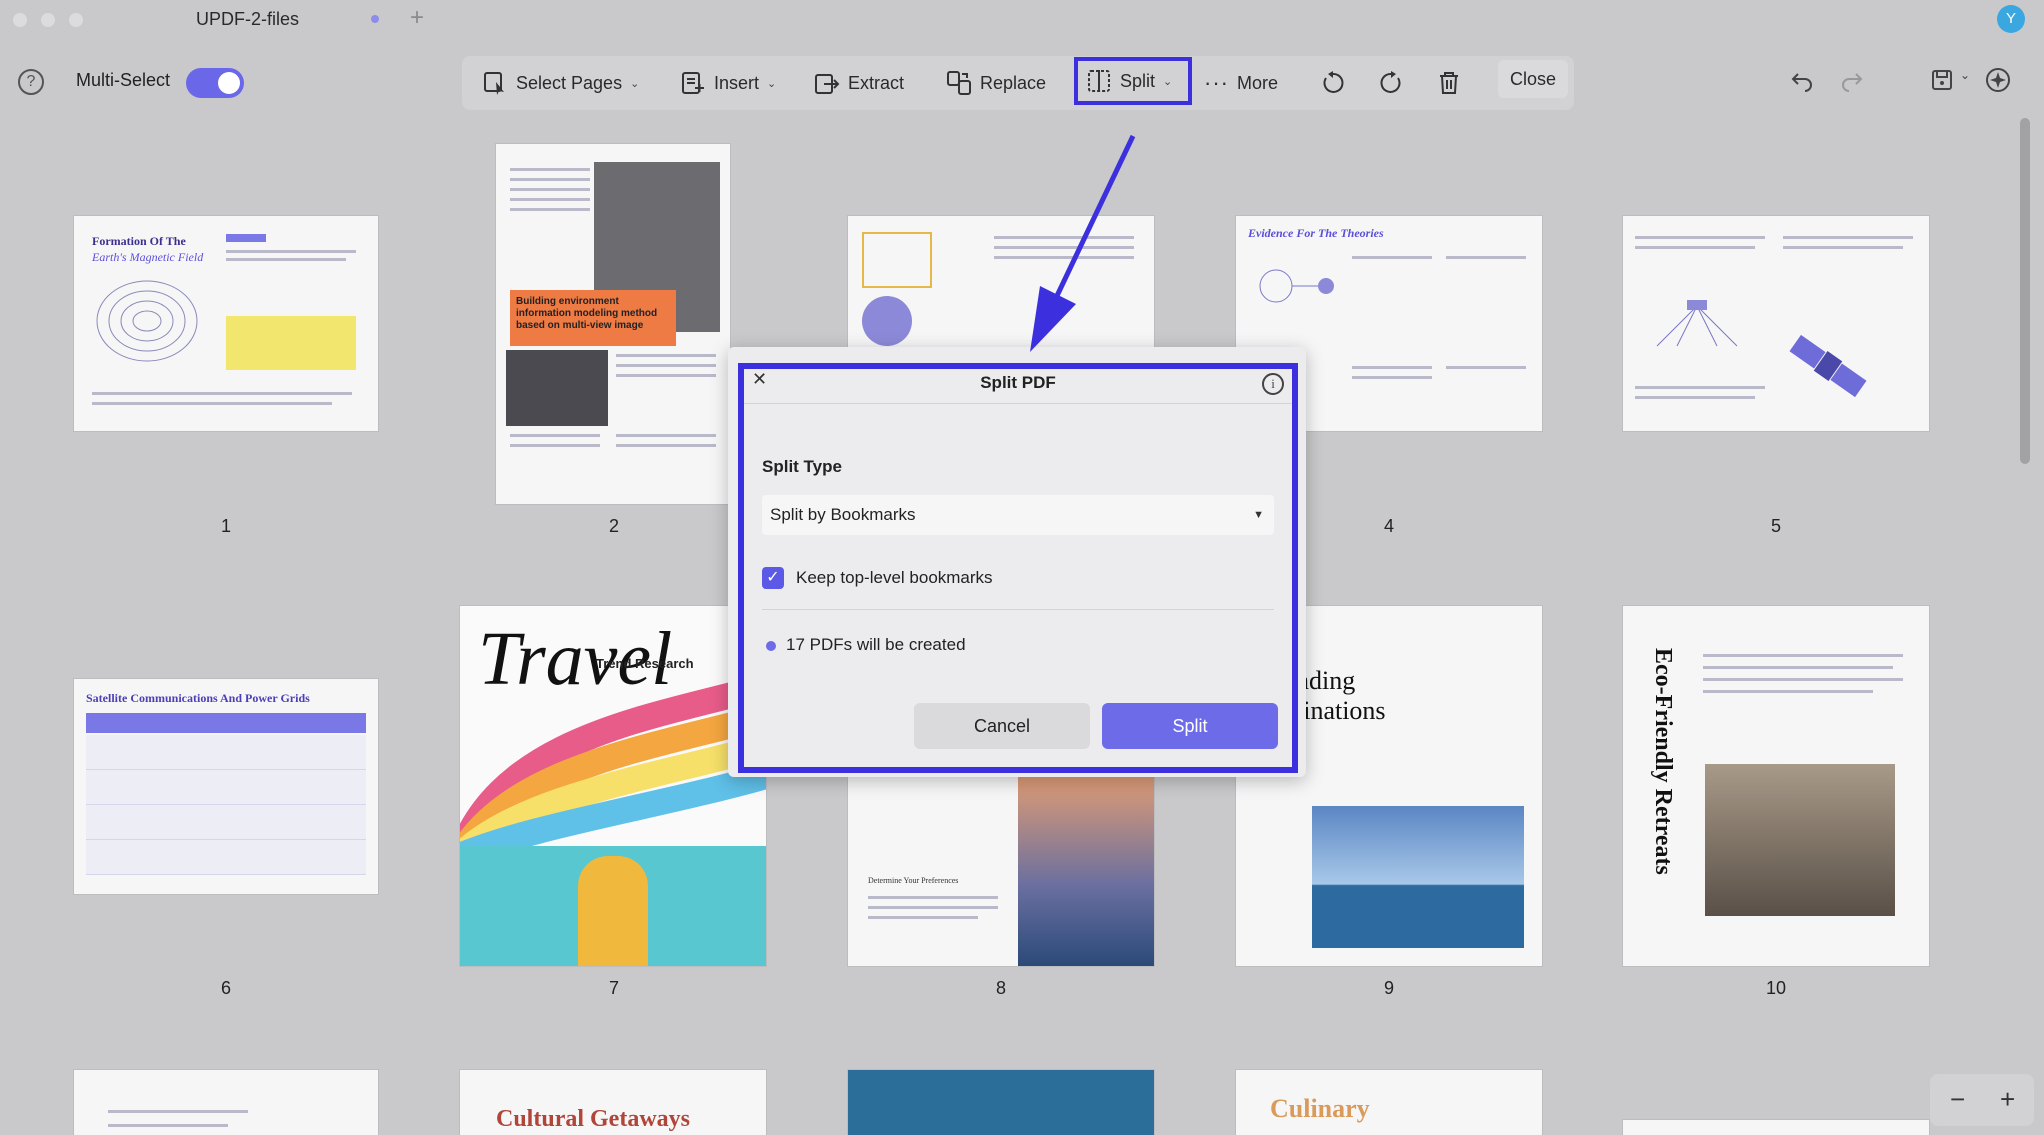 The height and width of the screenshot is (1135, 2044). I want to click on zoom-out-button: −, so click(1957, 1099).